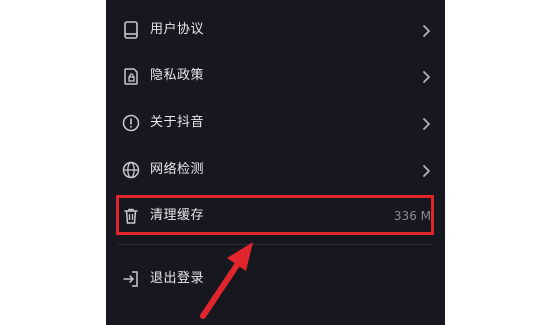 The image size is (550, 325). I want to click on logout-icon, so click(131, 279).